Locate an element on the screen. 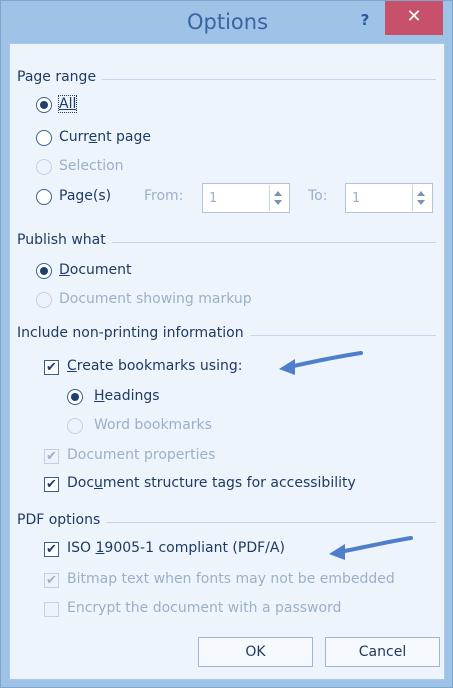 The width and height of the screenshot is (453, 688). group-title-nonprinting: Include non-printing information is located at coordinates (133, 333).